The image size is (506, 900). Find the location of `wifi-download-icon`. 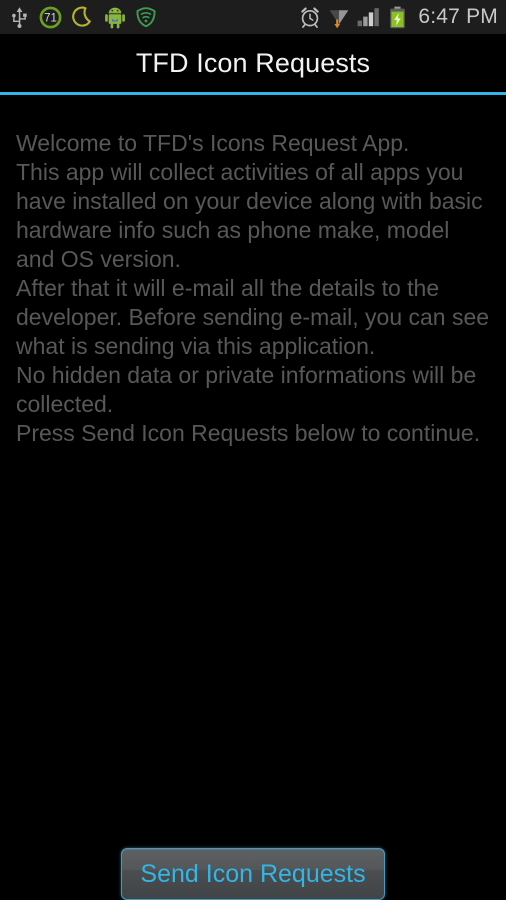

wifi-download-icon is located at coordinates (339, 17).